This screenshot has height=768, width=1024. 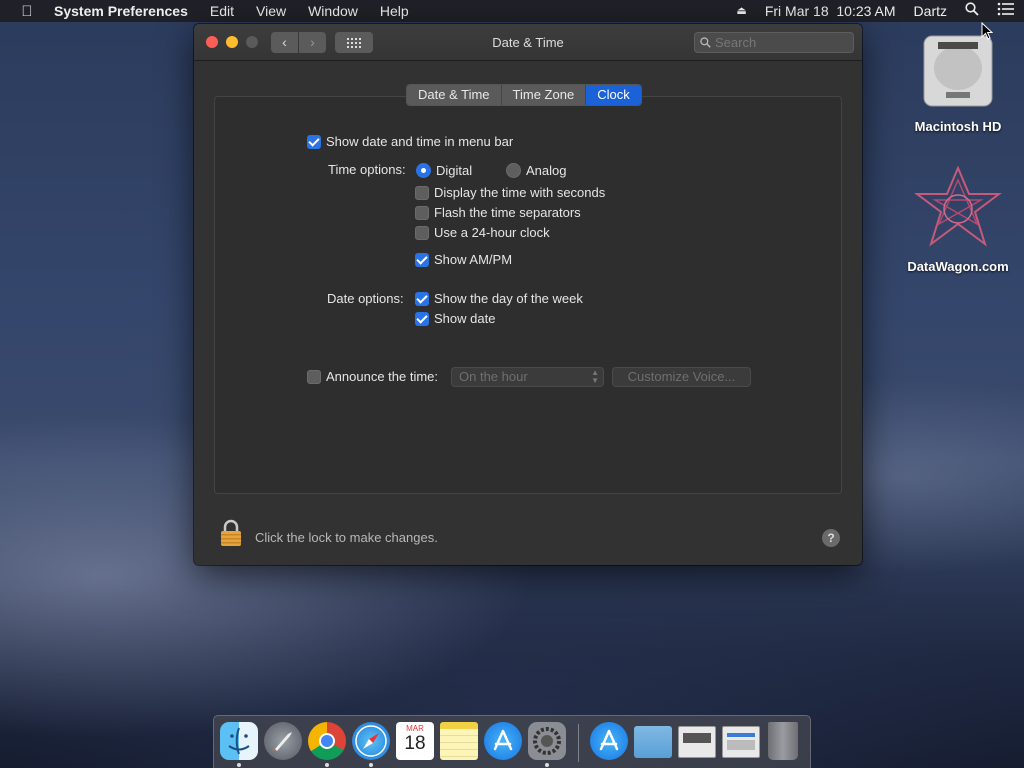 I want to click on mouse-cursor-icon, so click(x=987, y=31).